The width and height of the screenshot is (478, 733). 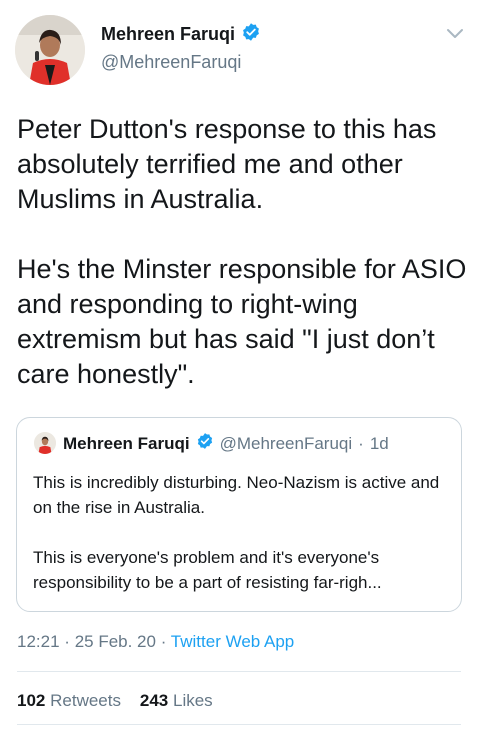 What do you see at coordinates (168, 34) in the screenshot?
I see `author-name: Mehreen Faruqi` at bounding box center [168, 34].